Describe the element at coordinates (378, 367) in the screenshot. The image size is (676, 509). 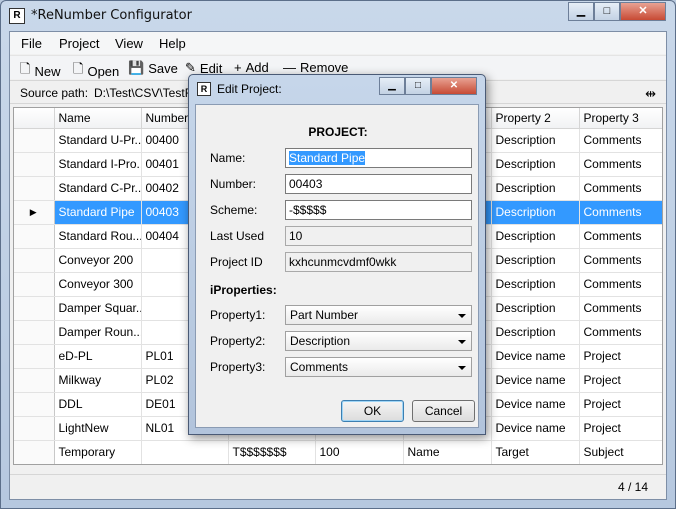
I see `property3-select: Comments` at that location.